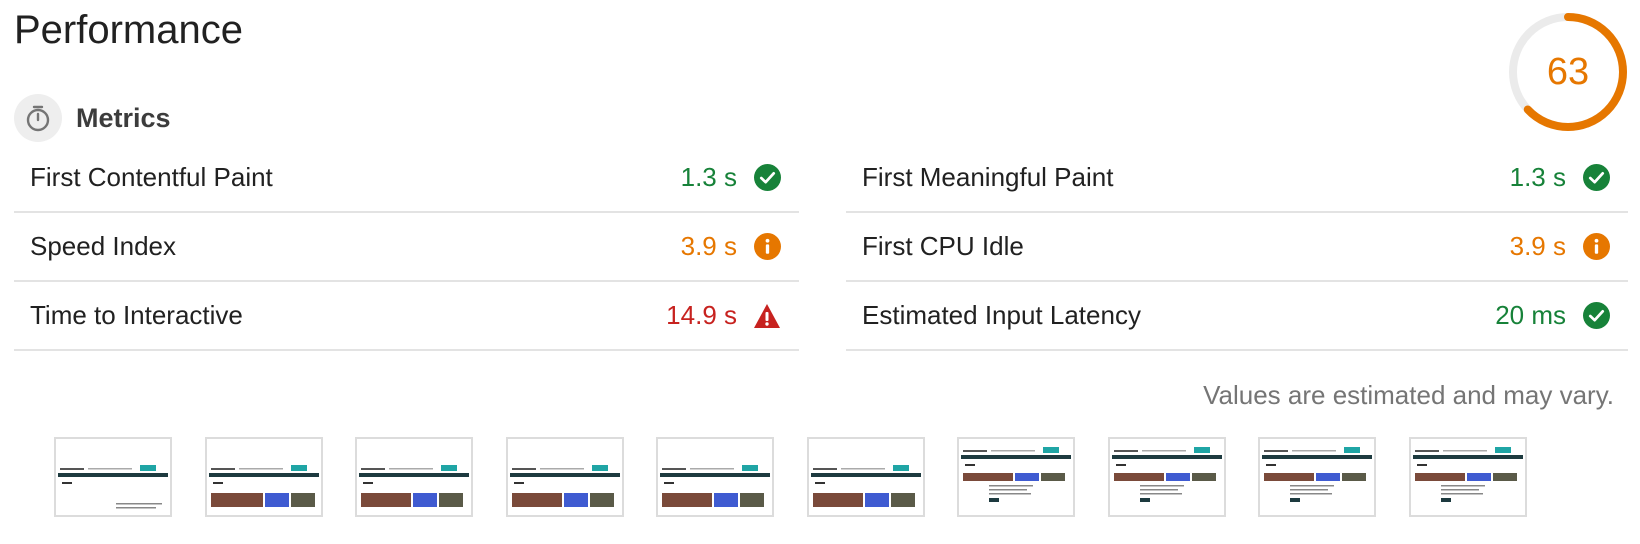  I want to click on metric-label: First CPU Idle, so click(943, 246).